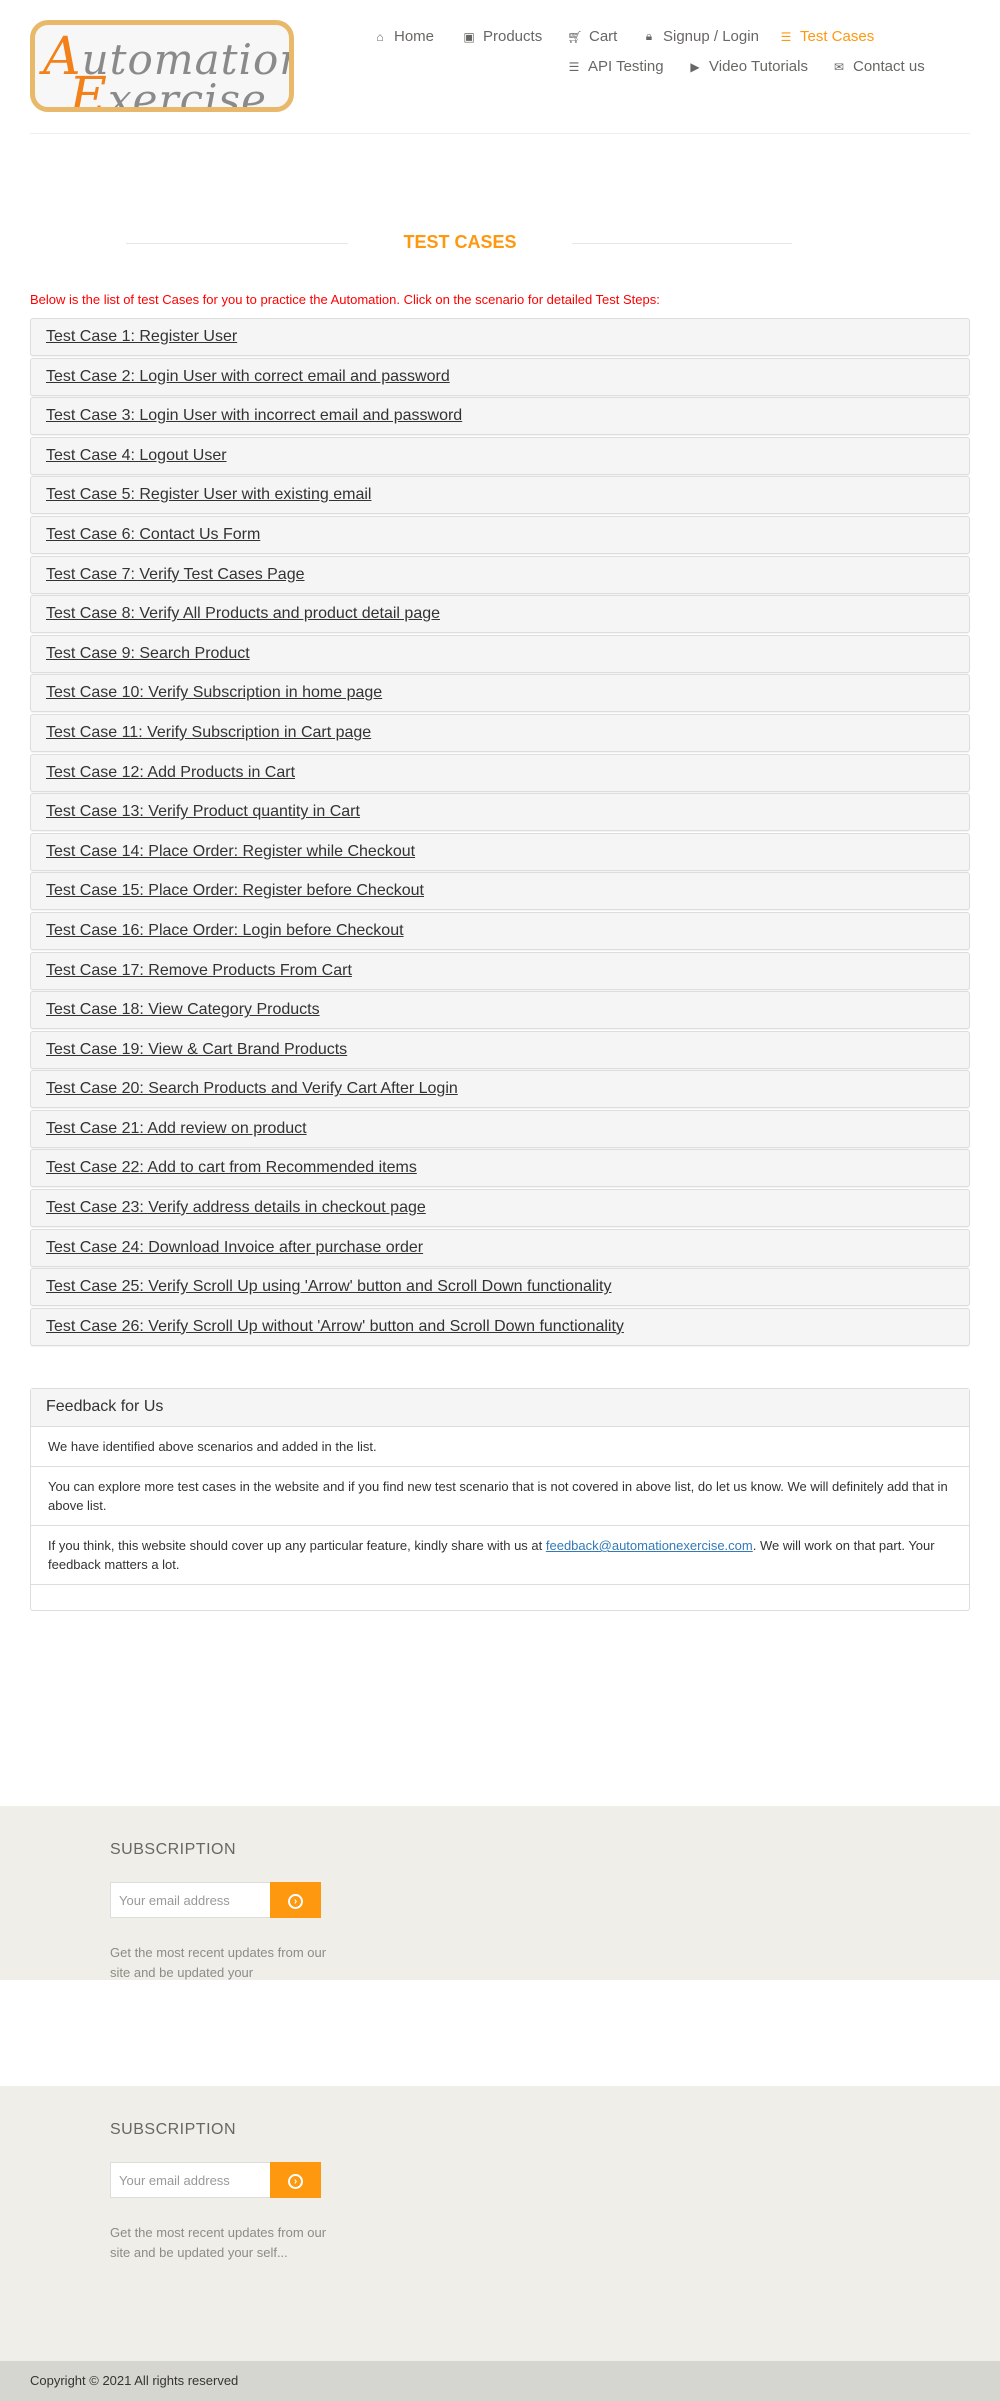  I want to click on test-case-item: Test Case 4: Logout User, so click(500, 455).